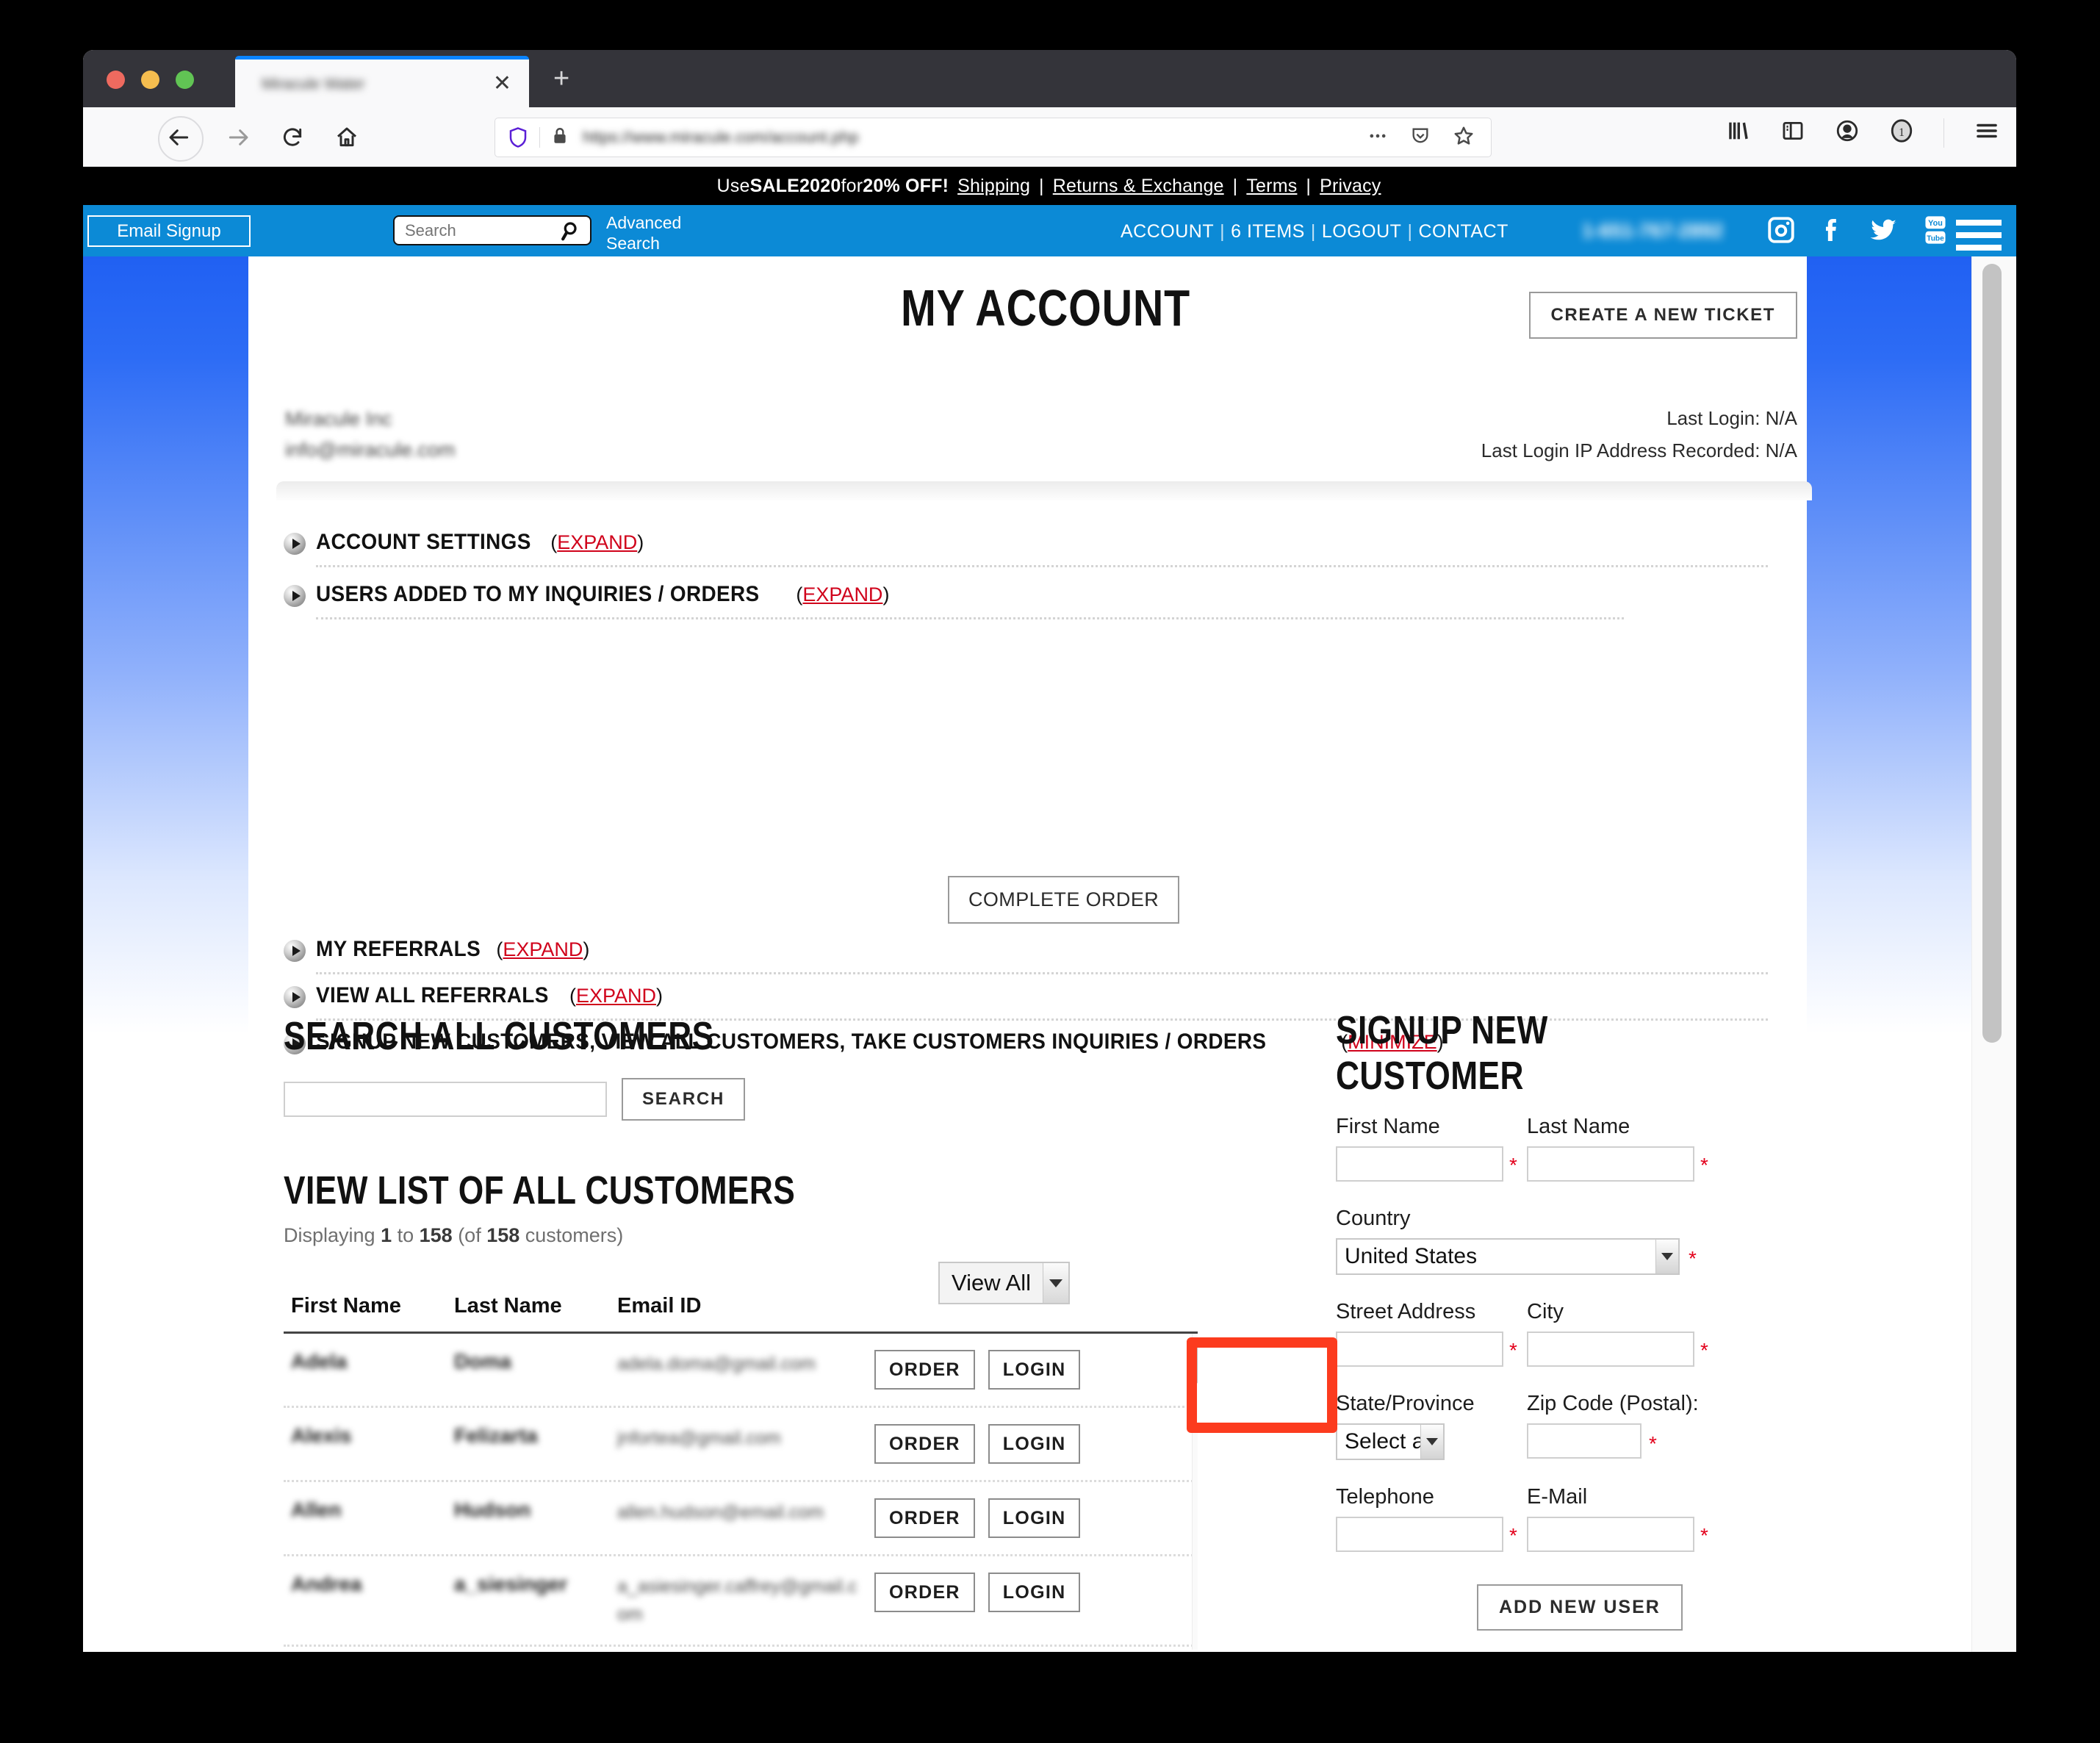 This screenshot has width=2100, height=1743. I want to click on close-icon: ✕, so click(502, 84).